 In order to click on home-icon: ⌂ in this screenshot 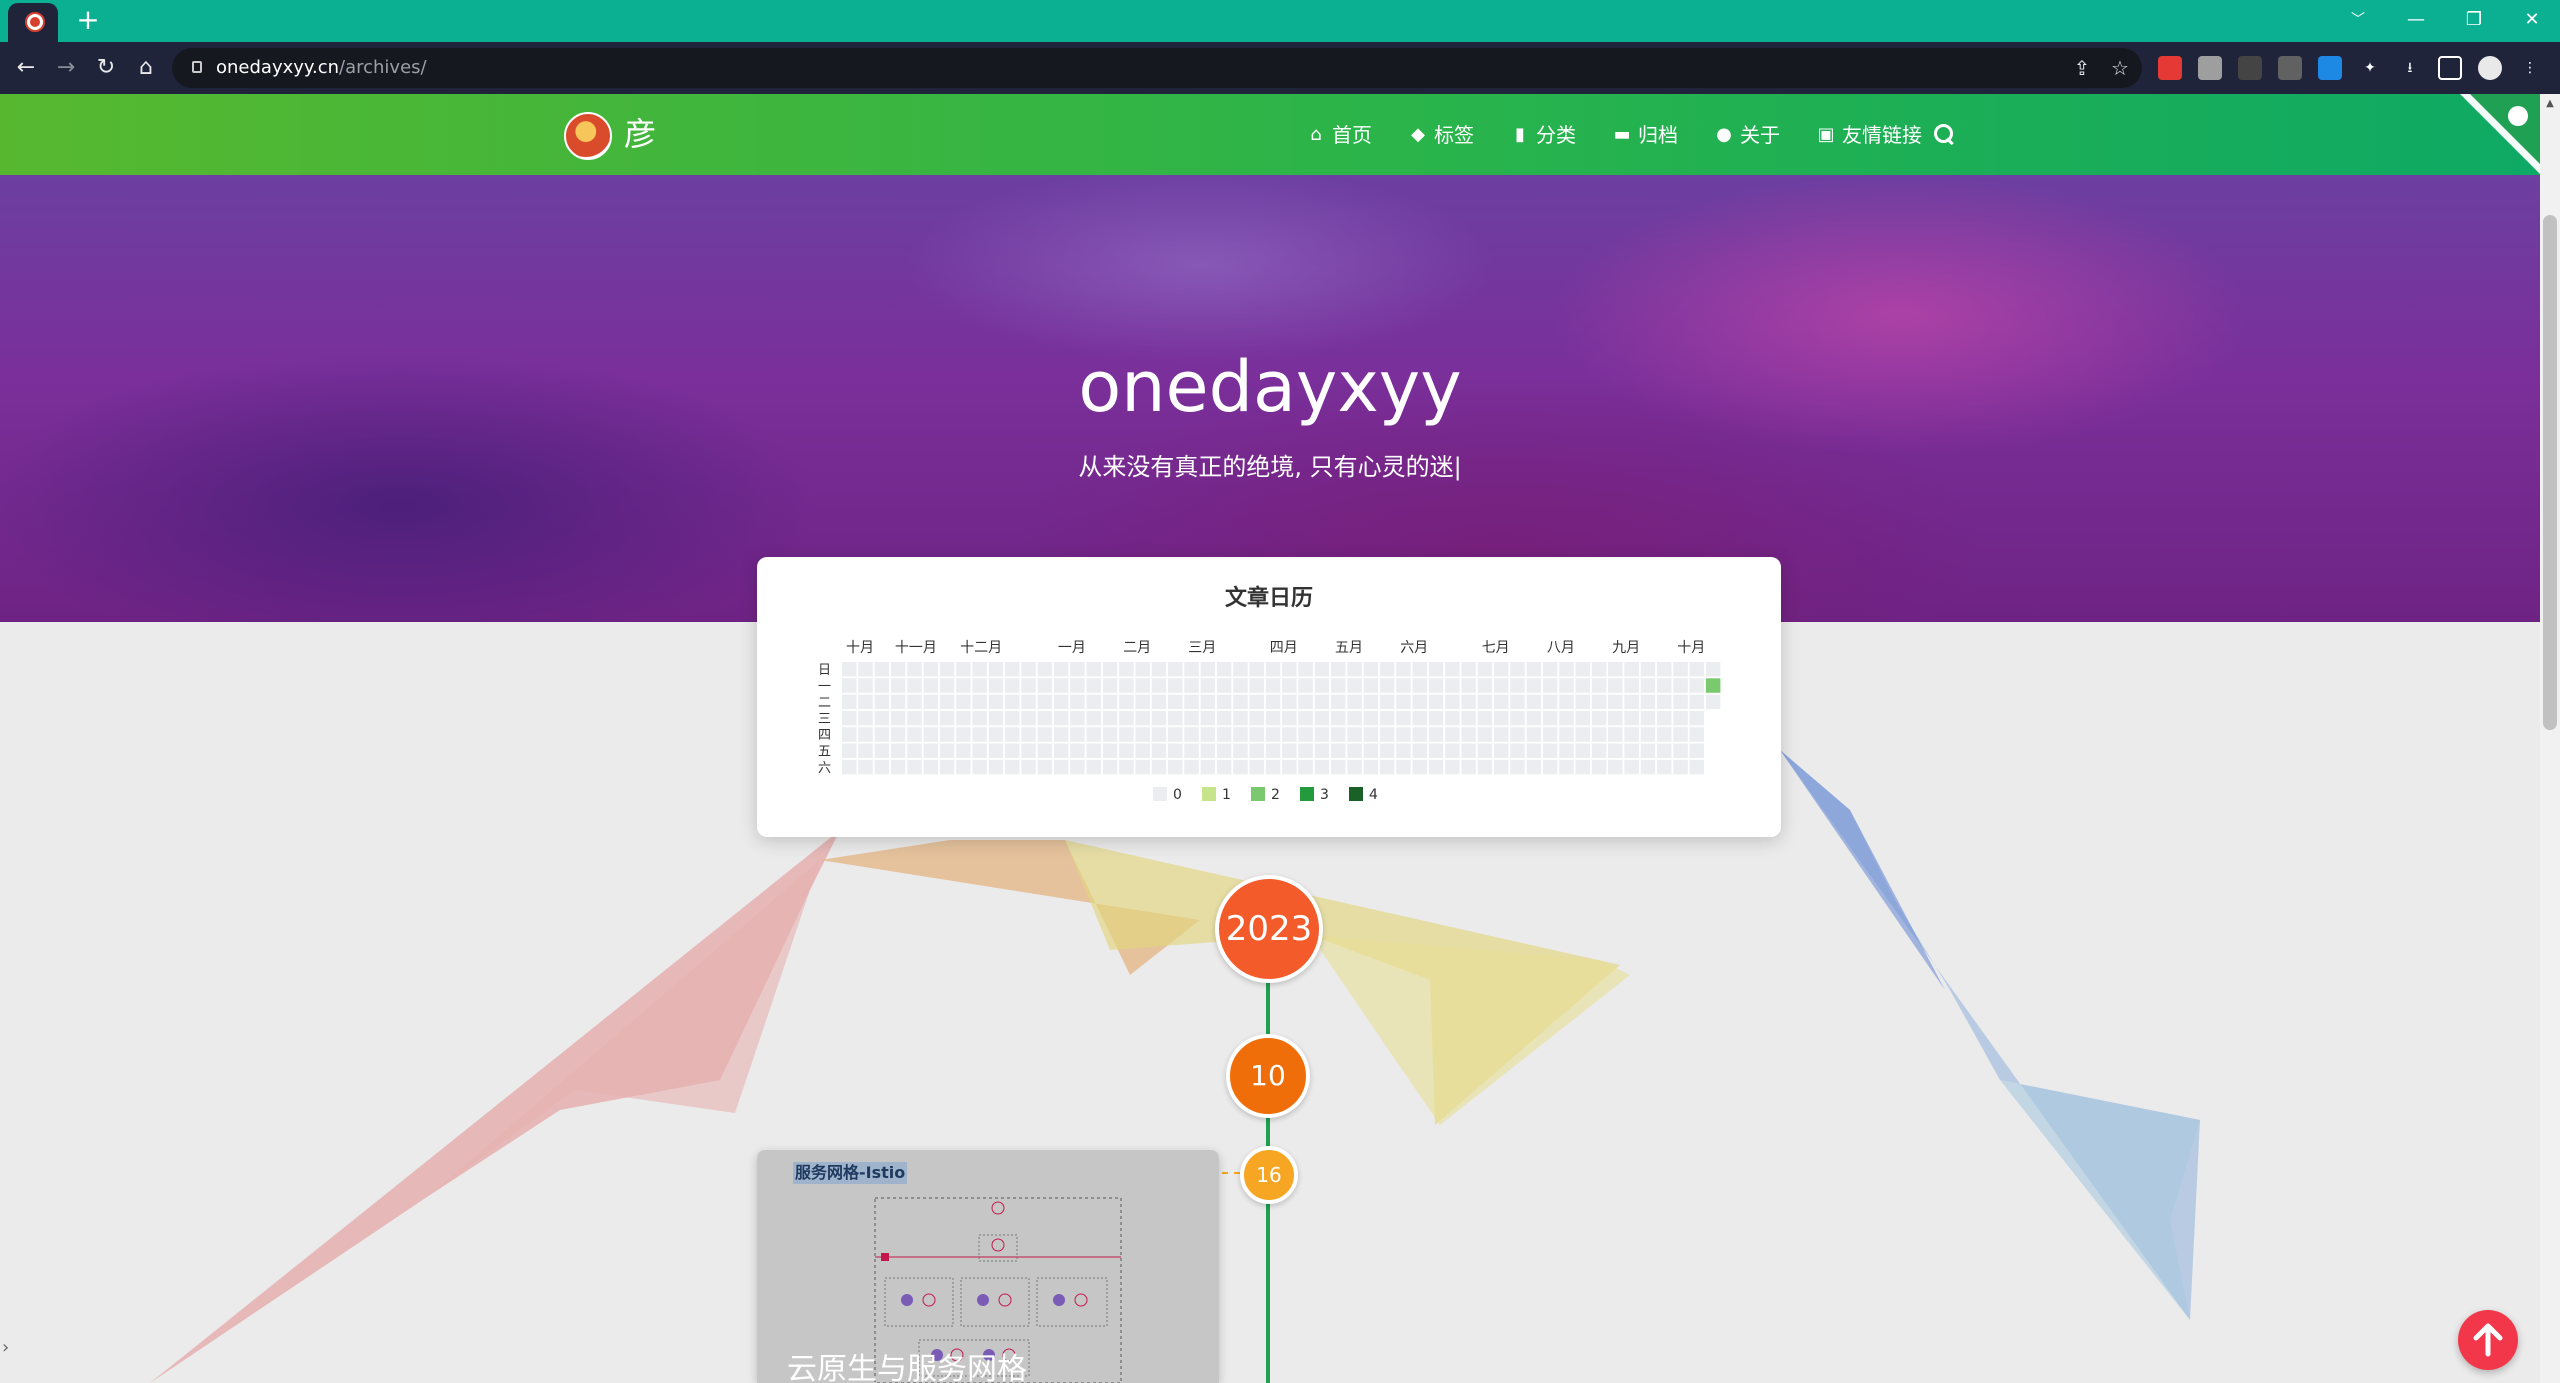, I will do `click(146, 68)`.